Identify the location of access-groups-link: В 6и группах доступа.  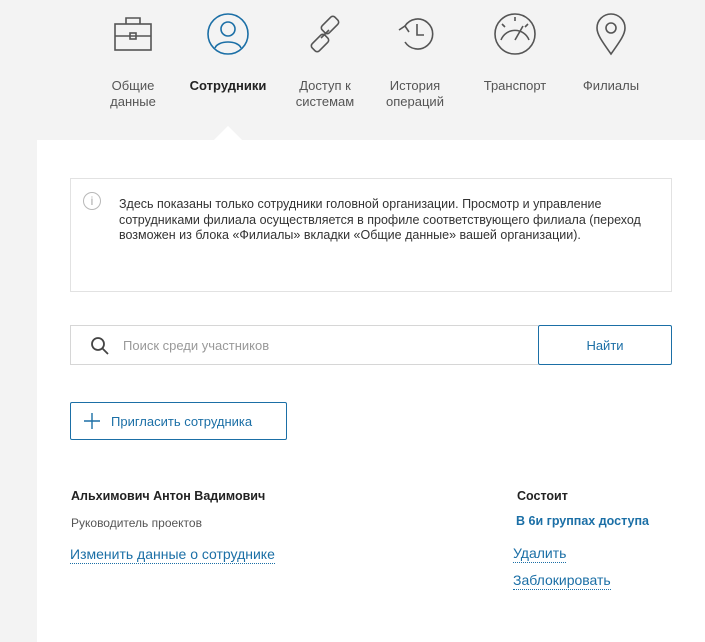
(582, 521).